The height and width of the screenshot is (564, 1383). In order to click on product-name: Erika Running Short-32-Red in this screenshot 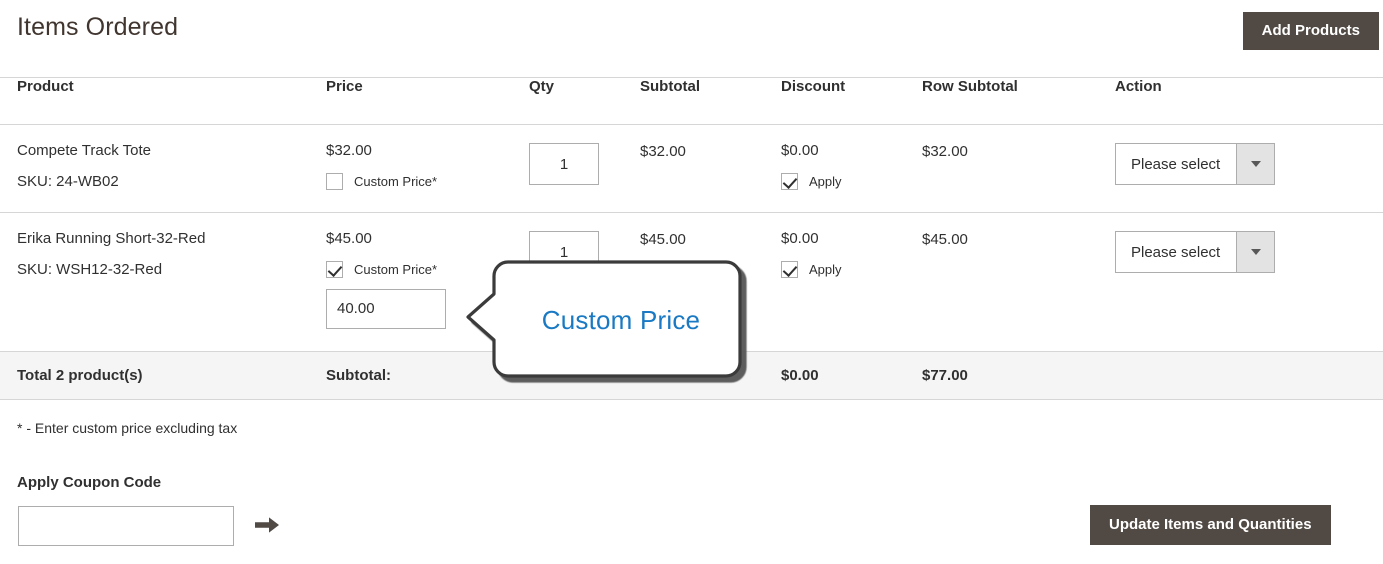, I will do `click(111, 238)`.